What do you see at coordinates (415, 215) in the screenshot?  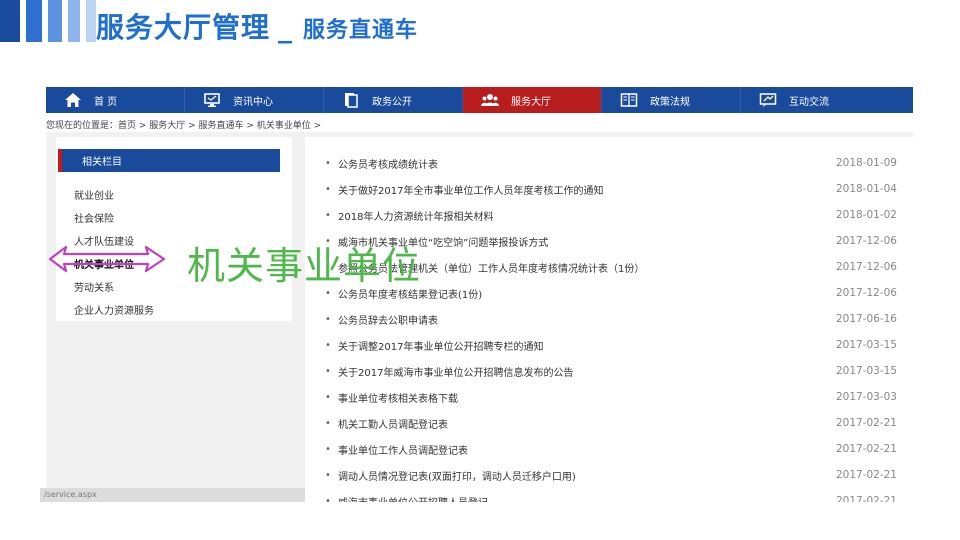 I see `list-item-title: 2018年人力资源统计年报相关材料` at bounding box center [415, 215].